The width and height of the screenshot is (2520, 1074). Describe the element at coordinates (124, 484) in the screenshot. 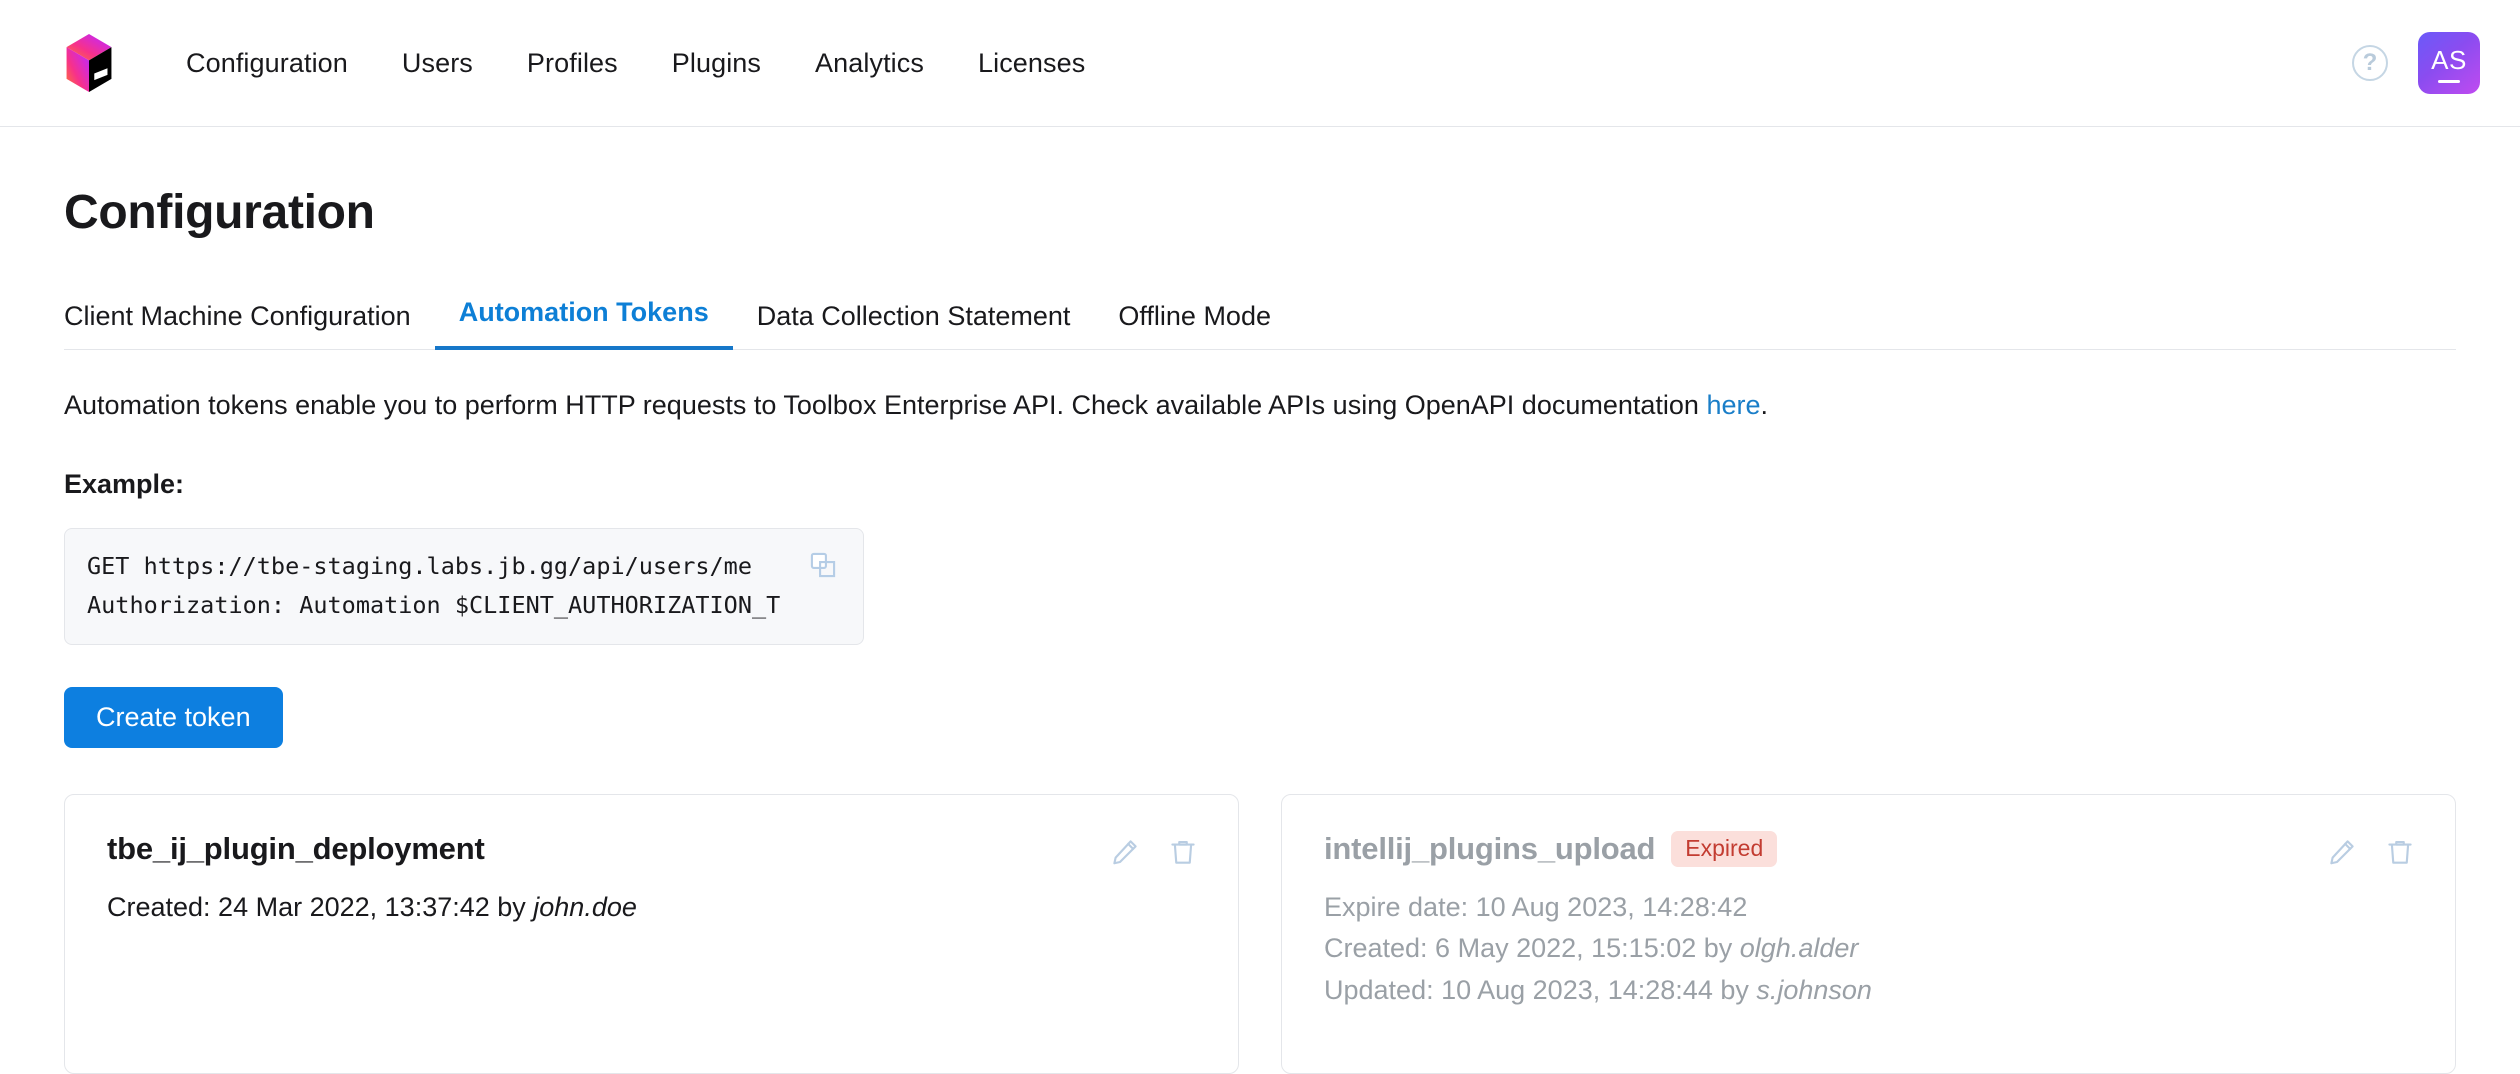

I see `example-label: Example:` at that location.